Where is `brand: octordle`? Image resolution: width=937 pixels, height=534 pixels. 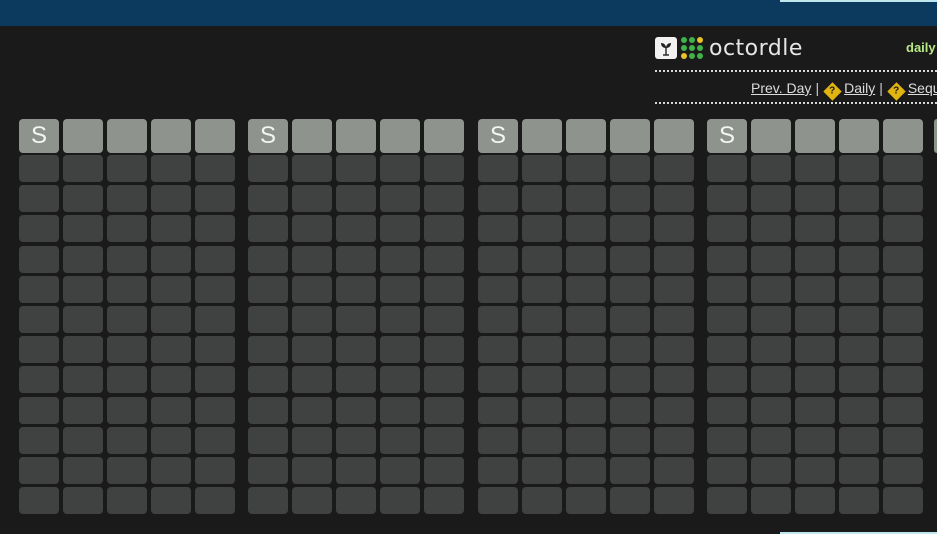 brand: octordle is located at coordinates (729, 48).